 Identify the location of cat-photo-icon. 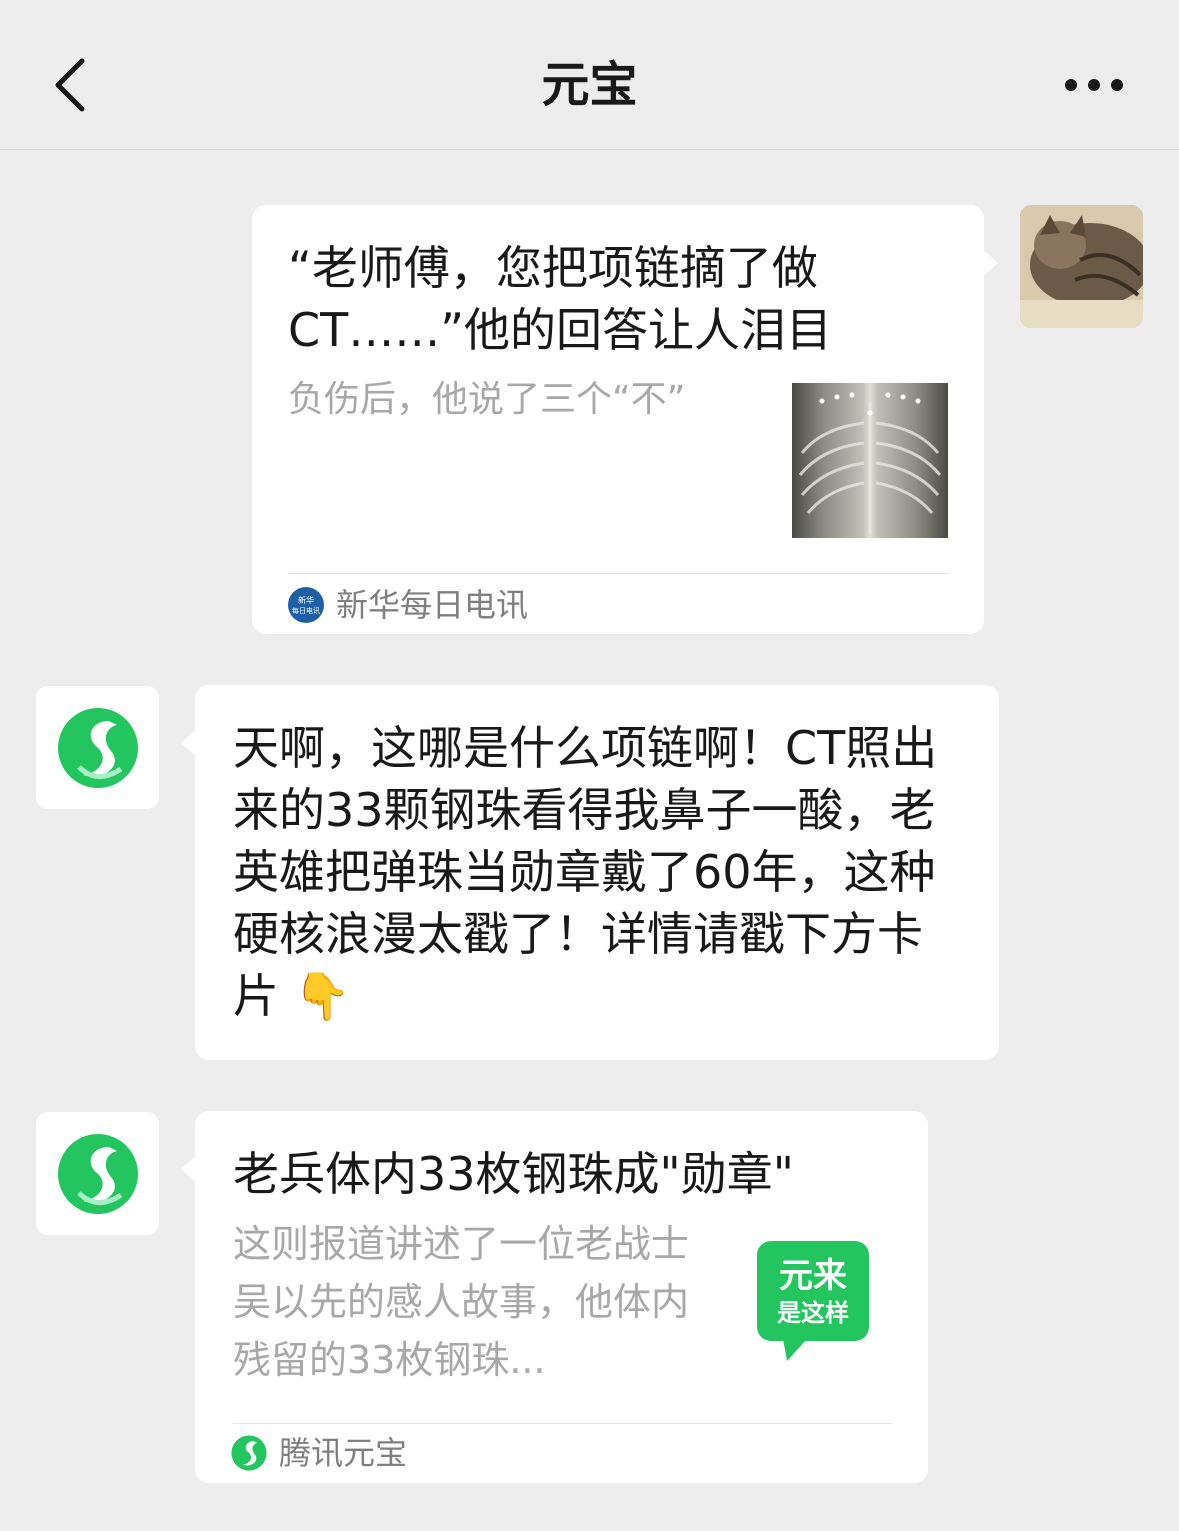
(1081, 266).